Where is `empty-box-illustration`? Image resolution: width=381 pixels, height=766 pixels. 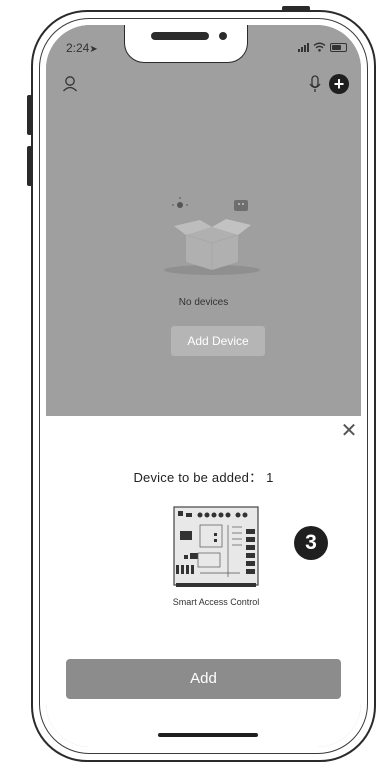
empty-box-illustration is located at coordinates (211, 237).